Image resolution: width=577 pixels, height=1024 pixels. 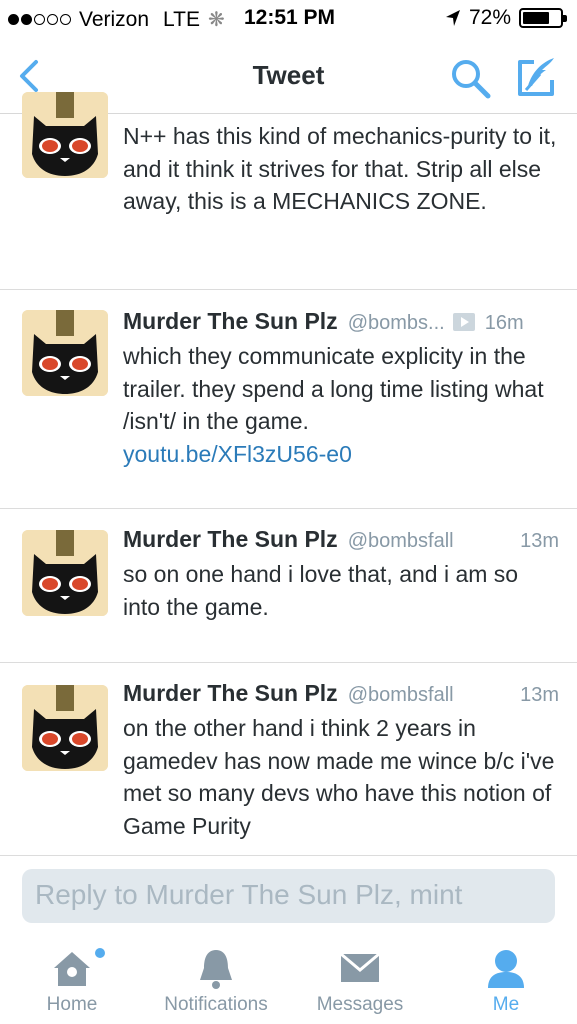 I want to click on tab-label: Home, so click(x=72, y=1004).